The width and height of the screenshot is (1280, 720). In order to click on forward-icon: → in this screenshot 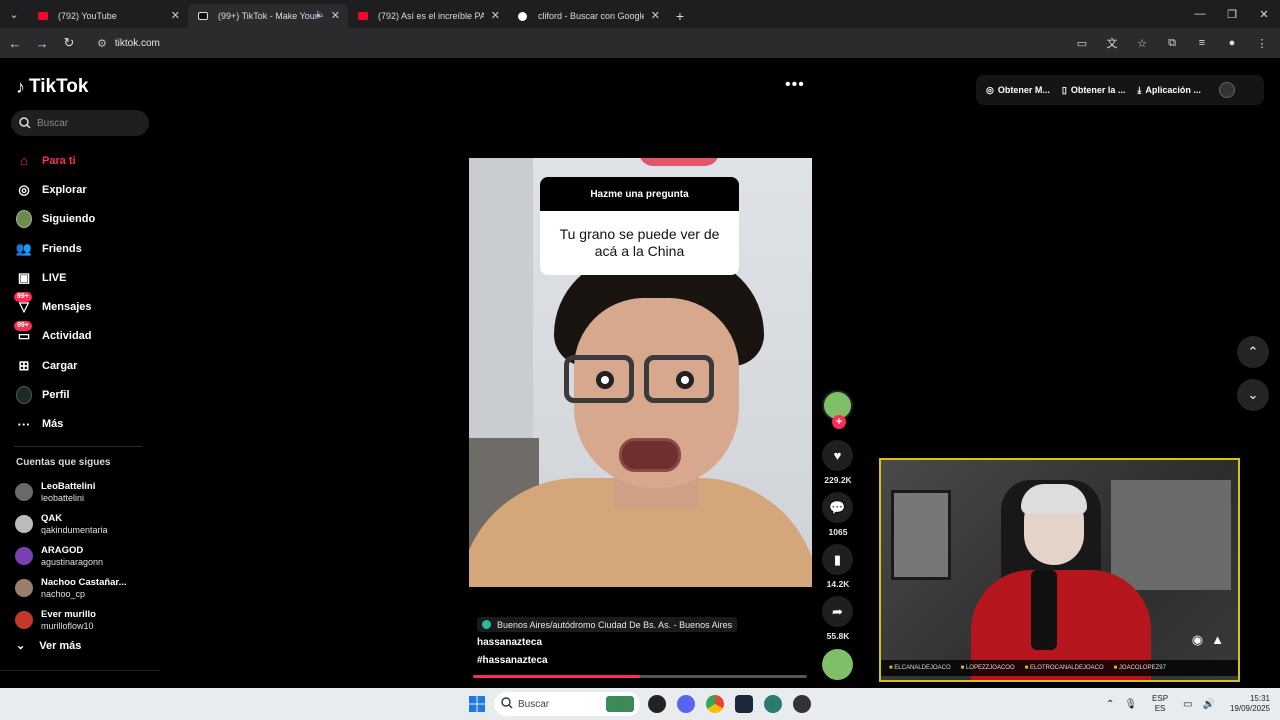, I will do `click(42, 43)`.